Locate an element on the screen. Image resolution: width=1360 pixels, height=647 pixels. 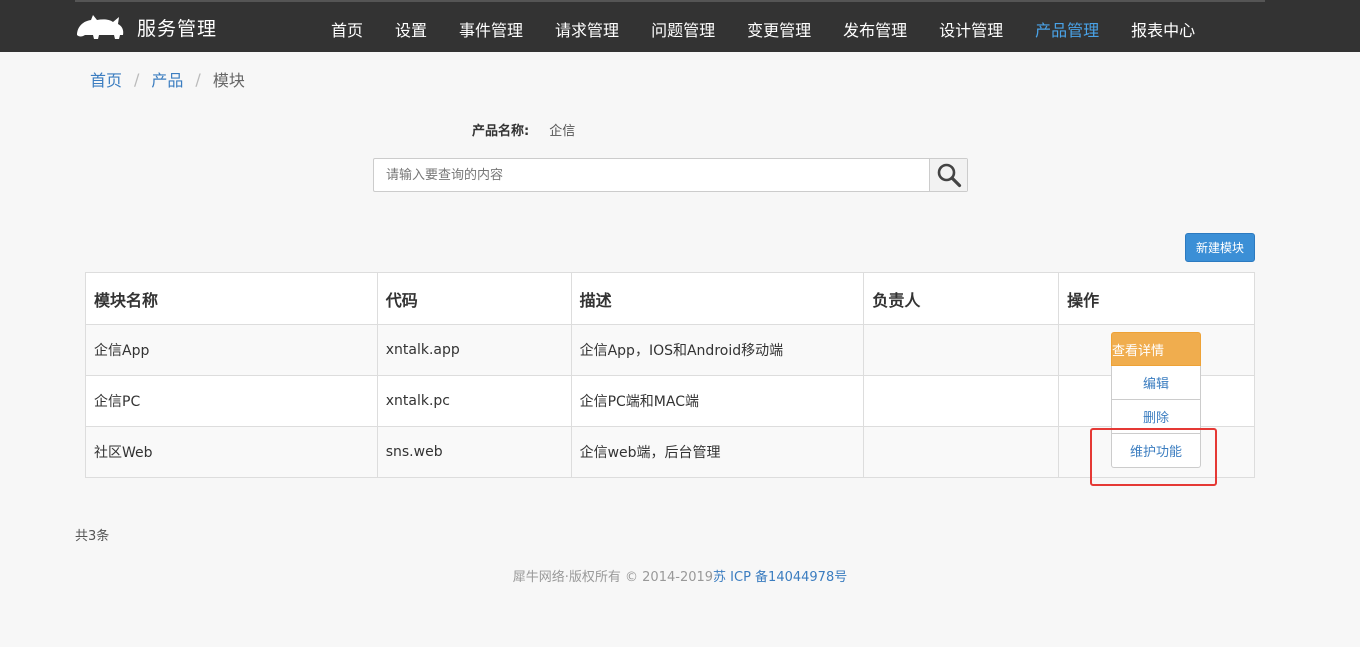
footer-icp-link: 苏 ICP 备14044978号 is located at coordinates (780, 577).